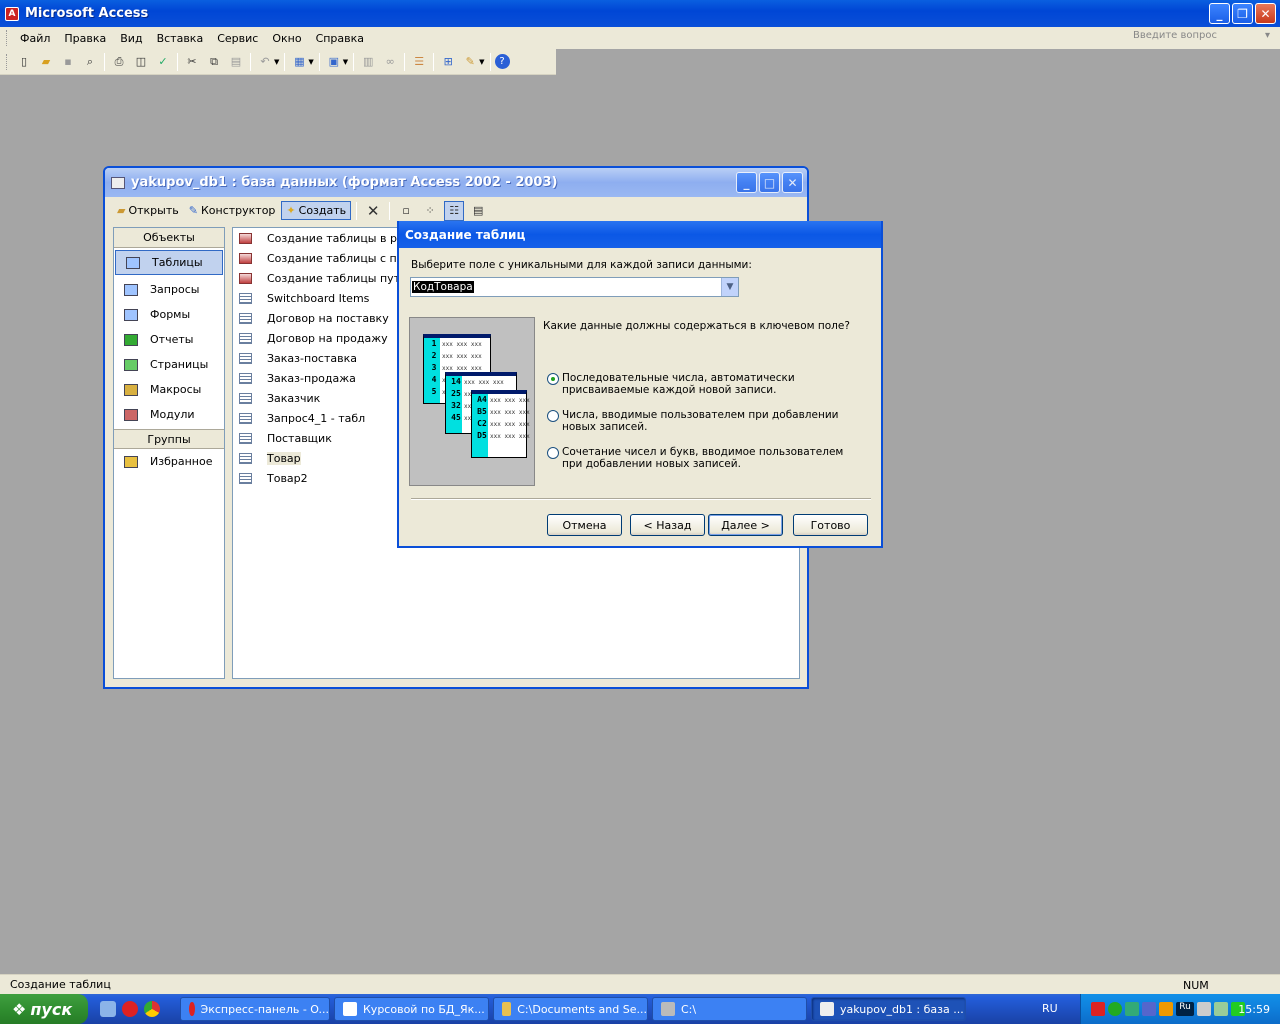 The width and height of the screenshot is (1280, 1024). I want to click on analyze-icon: ▣, so click(334, 62).